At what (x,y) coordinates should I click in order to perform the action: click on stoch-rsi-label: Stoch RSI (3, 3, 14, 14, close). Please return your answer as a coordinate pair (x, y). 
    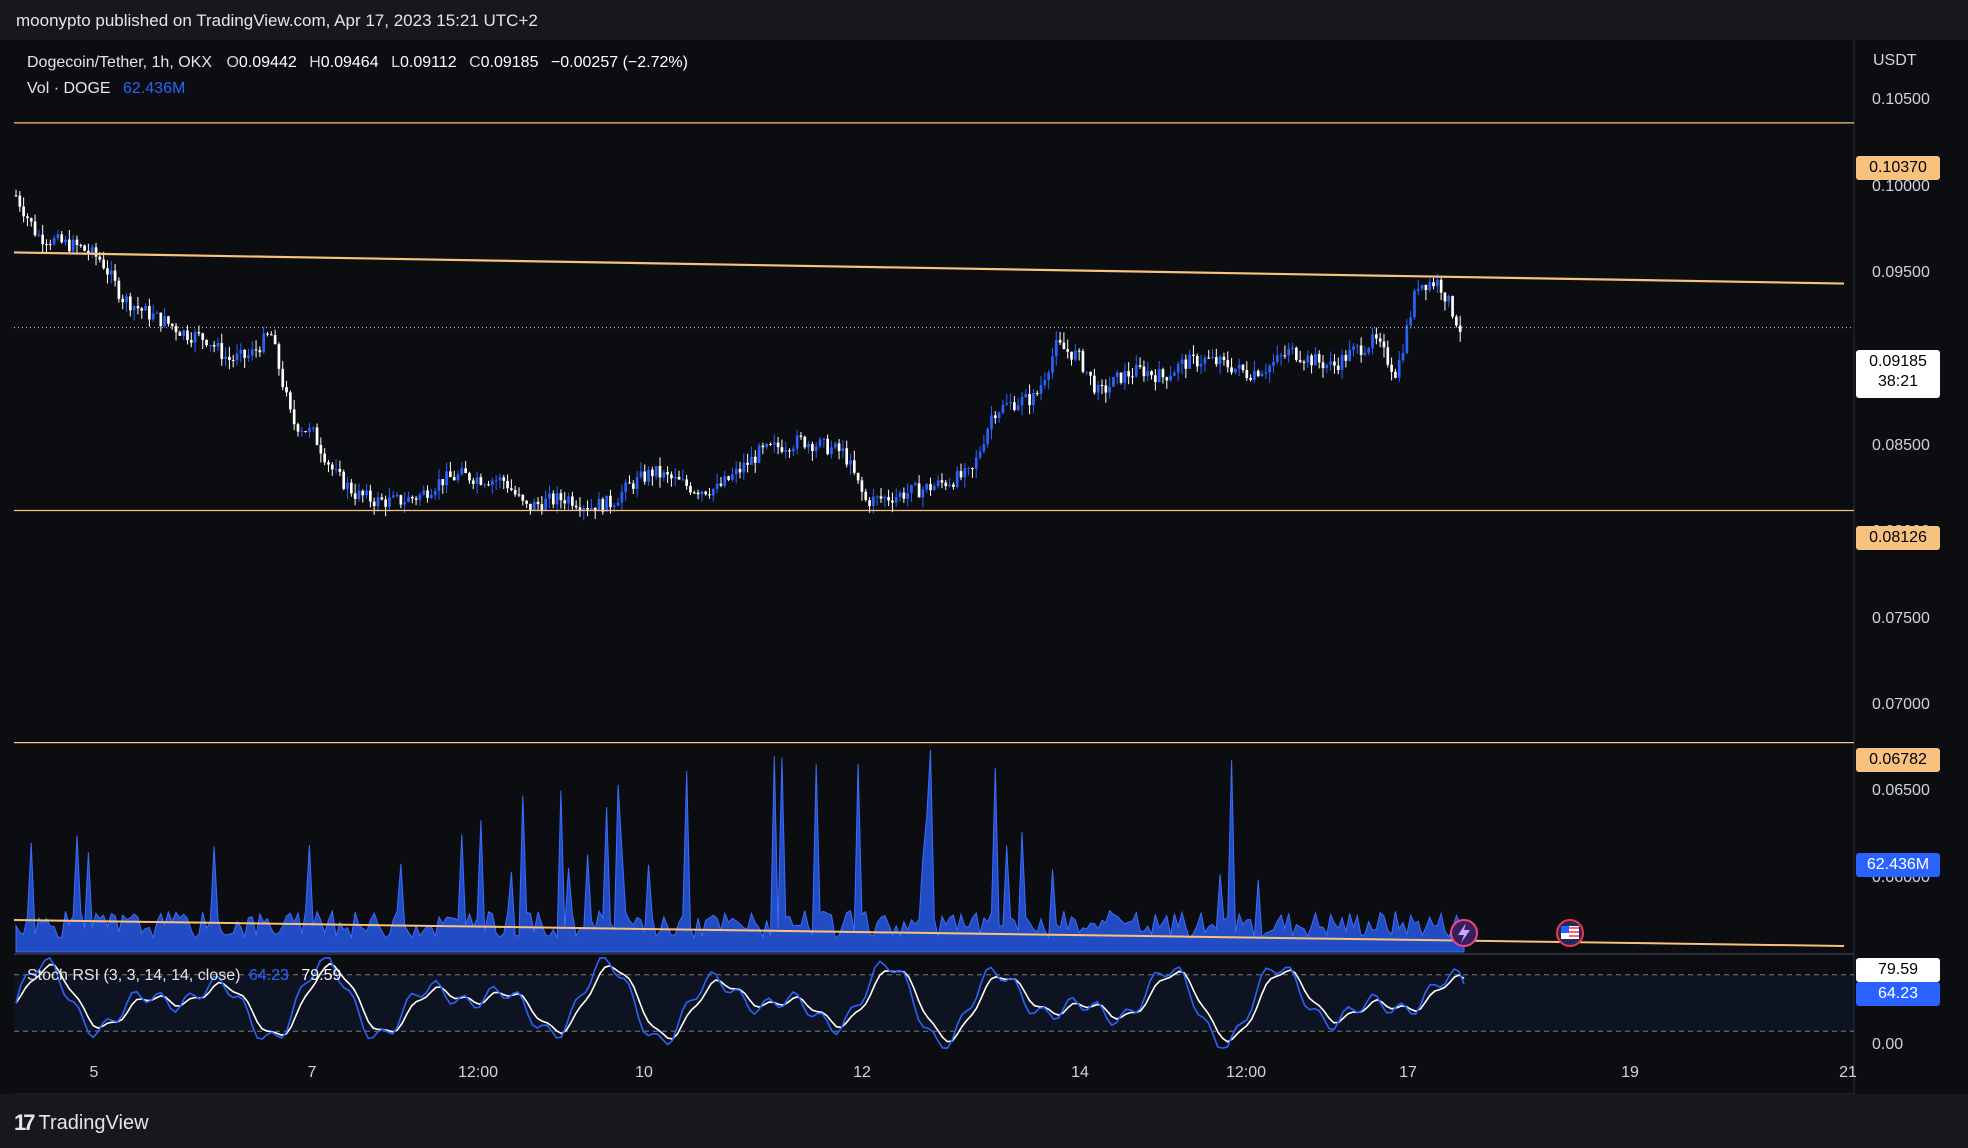
    Looking at the image, I should click on (133, 975).